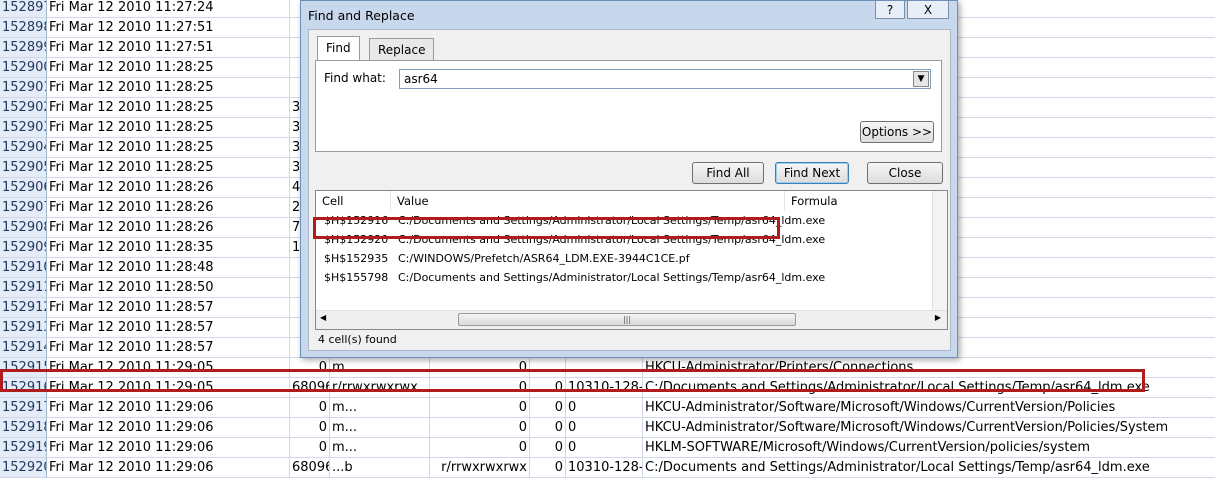 The width and height of the screenshot is (1215, 478). What do you see at coordinates (23, 248) in the screenshot?
I see `row-header: 152909` at bounding box center [23, 248].